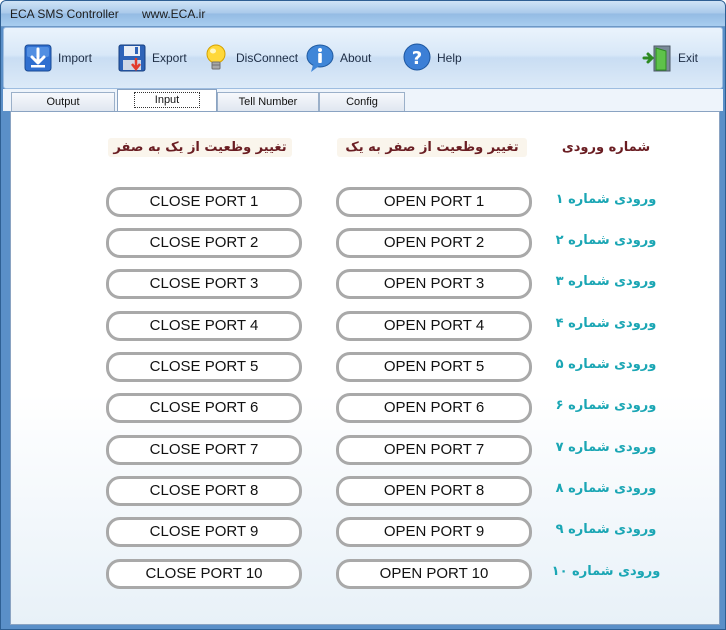  I want to click on input-6-label: ورودی شماره ۶, so click(606, 405).